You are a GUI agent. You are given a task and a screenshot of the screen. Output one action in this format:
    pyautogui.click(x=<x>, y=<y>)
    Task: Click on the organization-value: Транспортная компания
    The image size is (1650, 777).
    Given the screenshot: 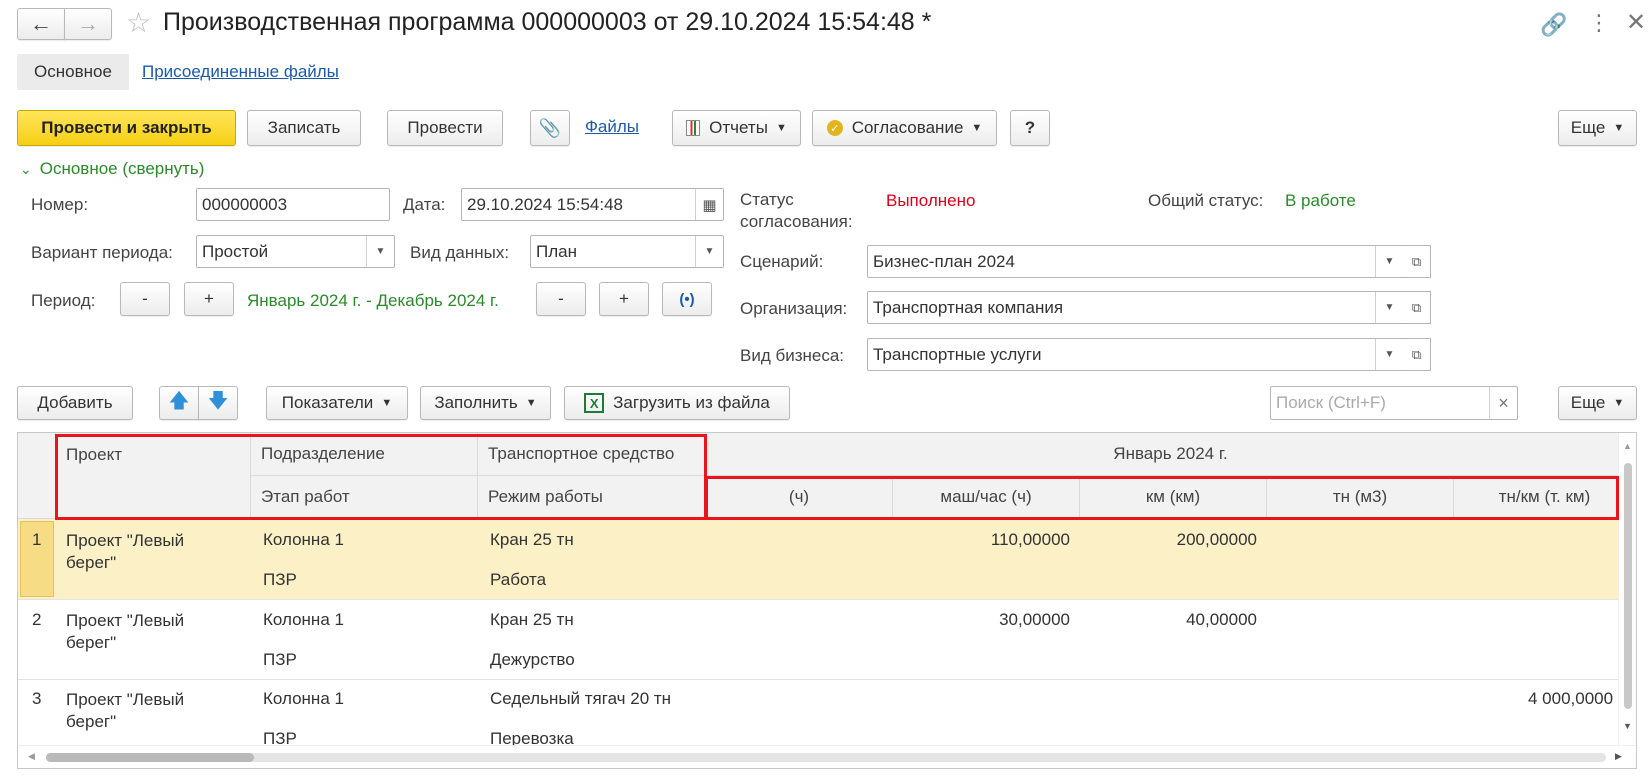 What is the action you would take?
    pyautogui.click(x=968, y=307)
    